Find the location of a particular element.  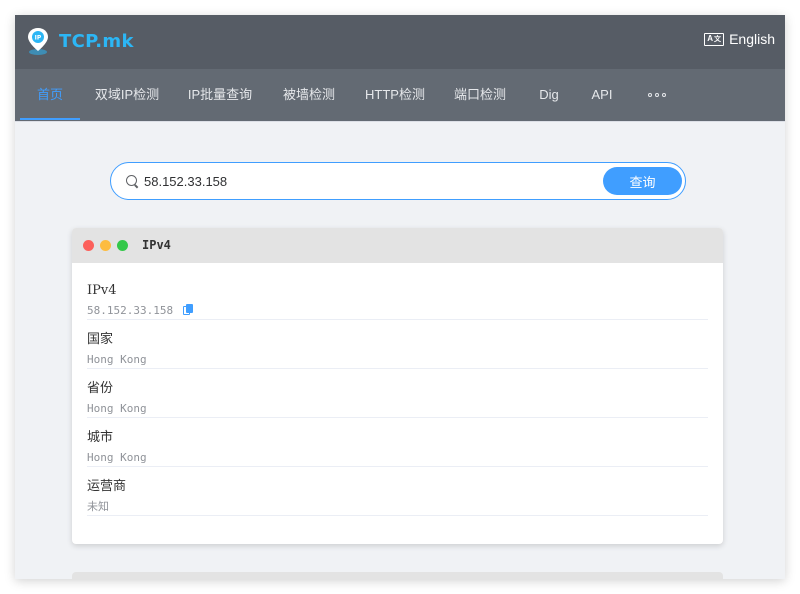

next-result-card is located at coordinates (397, 575).